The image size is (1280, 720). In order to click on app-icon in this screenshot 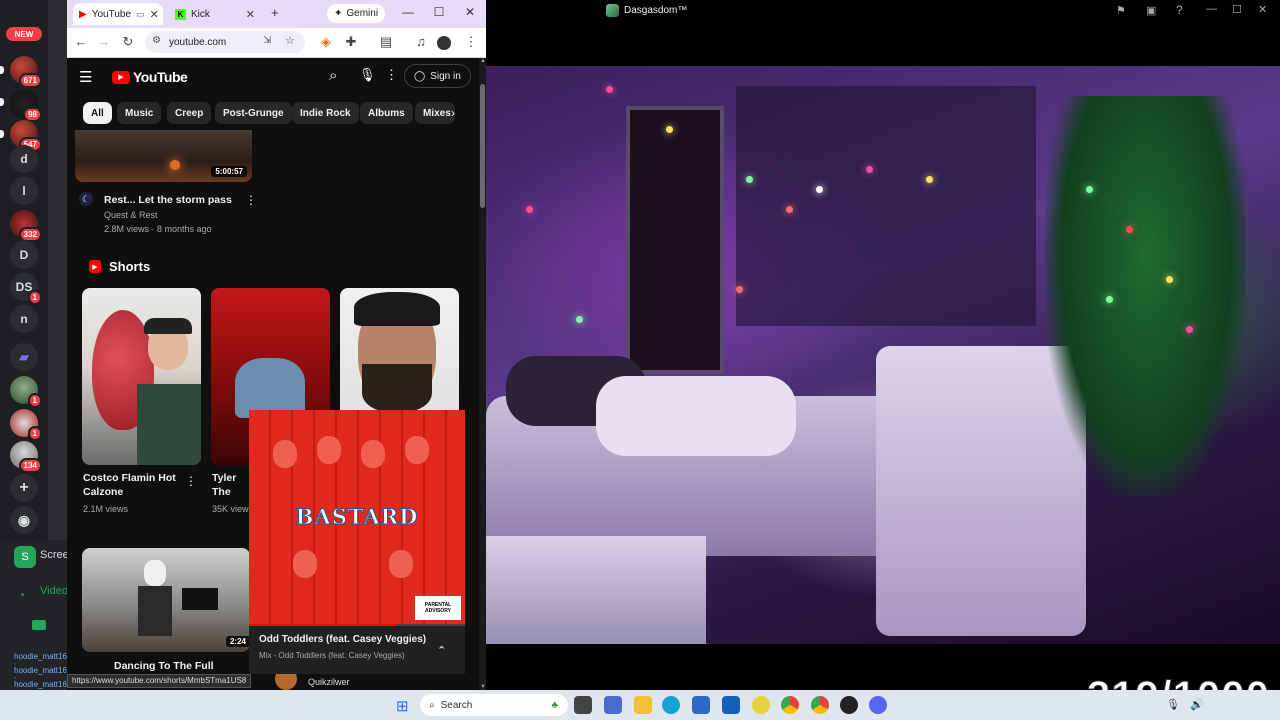, I will do `click(849, 705)`.